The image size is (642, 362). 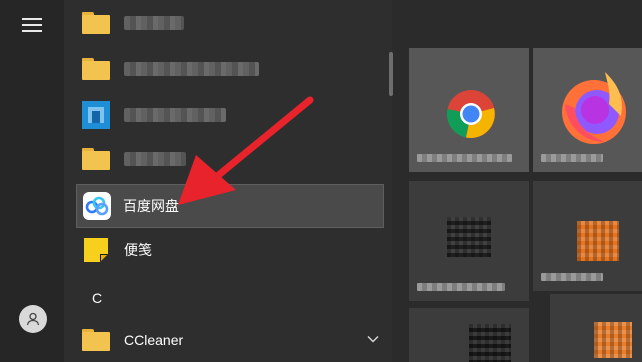 I want to click on app-label: 百度网盘, so click(x=151, y=206).